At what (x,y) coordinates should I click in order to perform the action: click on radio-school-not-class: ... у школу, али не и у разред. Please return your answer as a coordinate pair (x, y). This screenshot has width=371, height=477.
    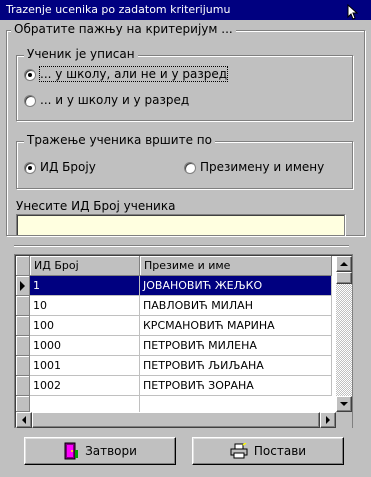
    Looking at the image, I should click on (129, 74).